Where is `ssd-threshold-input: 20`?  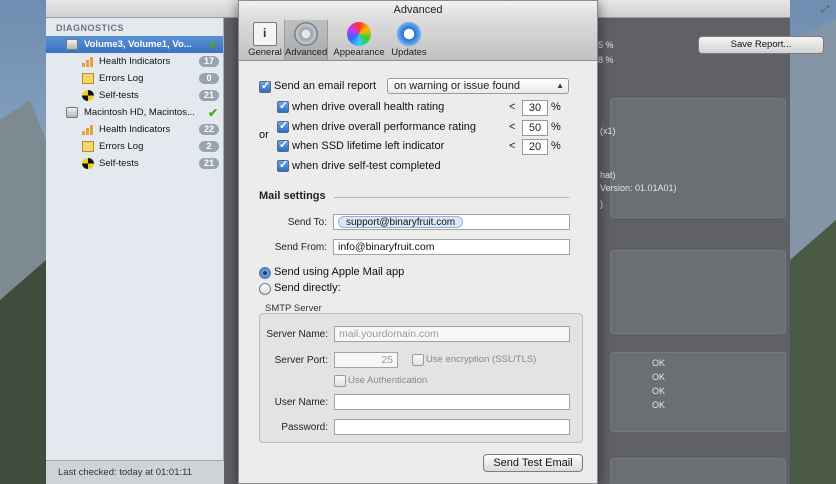
ssd-threshold-input: 20 is located at coordinates (535, 147).